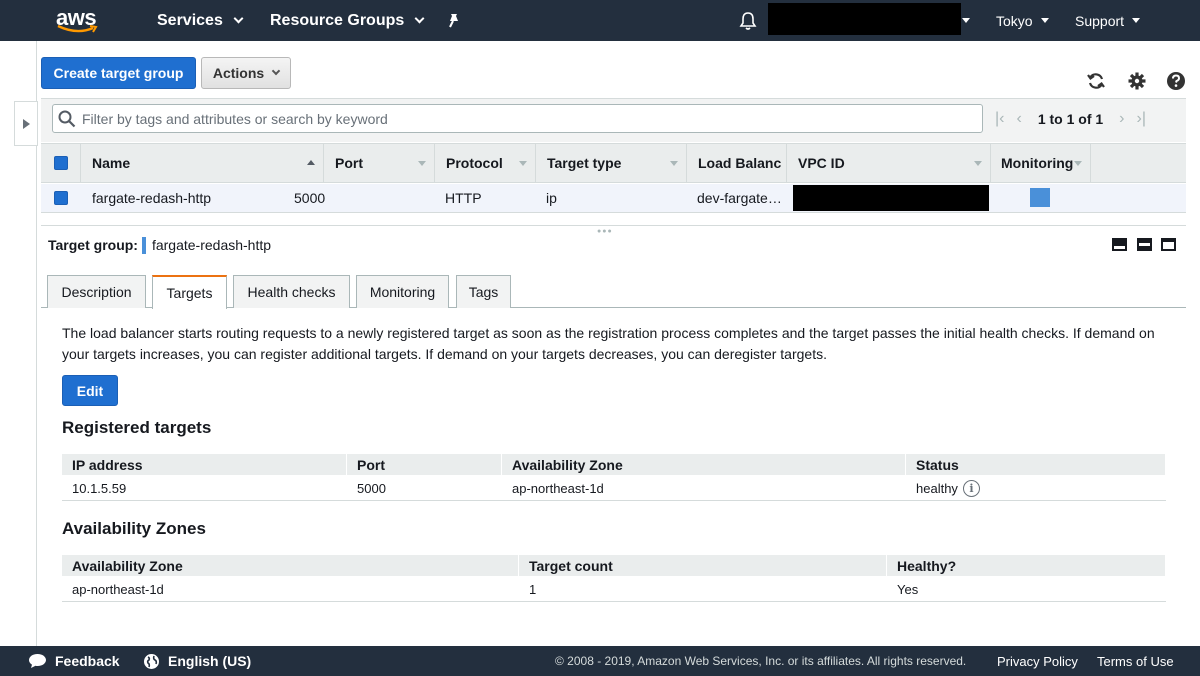 The width and height of the screenshot is (1200, 676). Describe the element at coordinates (291, 291) in the screenshot. I see `tab-health-checks: Health checks` at that location.